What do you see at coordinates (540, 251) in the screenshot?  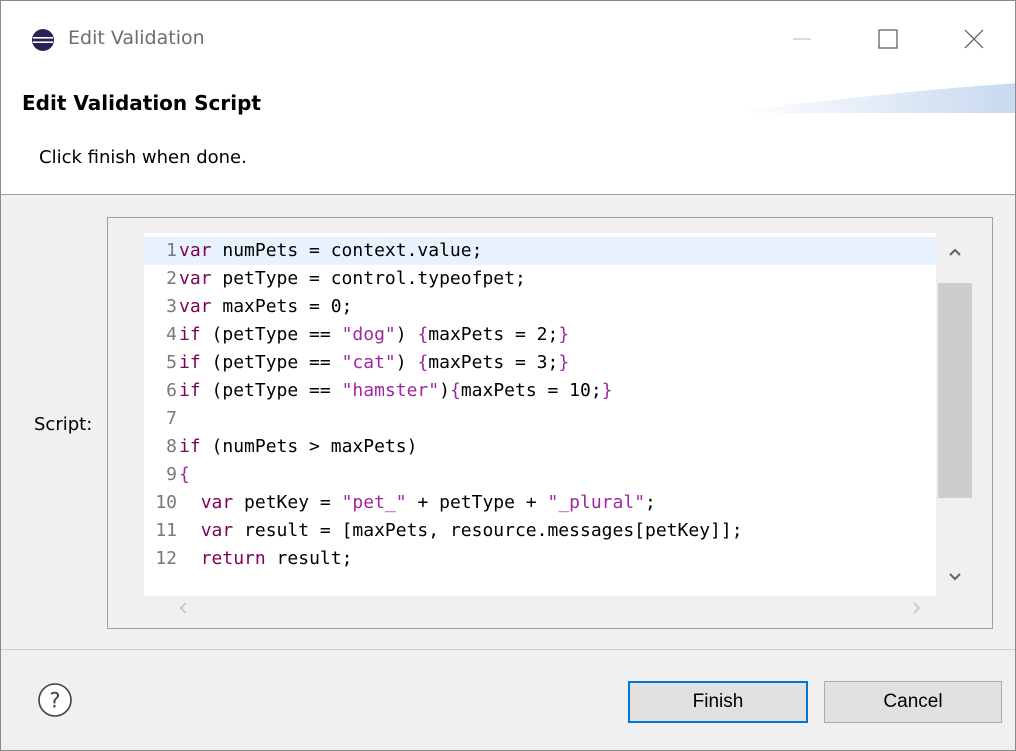 I see `code-line: 1 var numPets = context.value;` at bounding box center [540, 251].